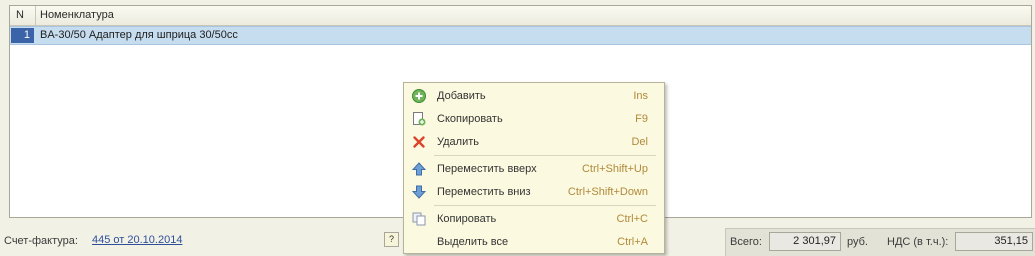 This screenshot has width=1035, height=256. I want to click on column-nomenclature-header: Номенклатура, so click(77, 15).